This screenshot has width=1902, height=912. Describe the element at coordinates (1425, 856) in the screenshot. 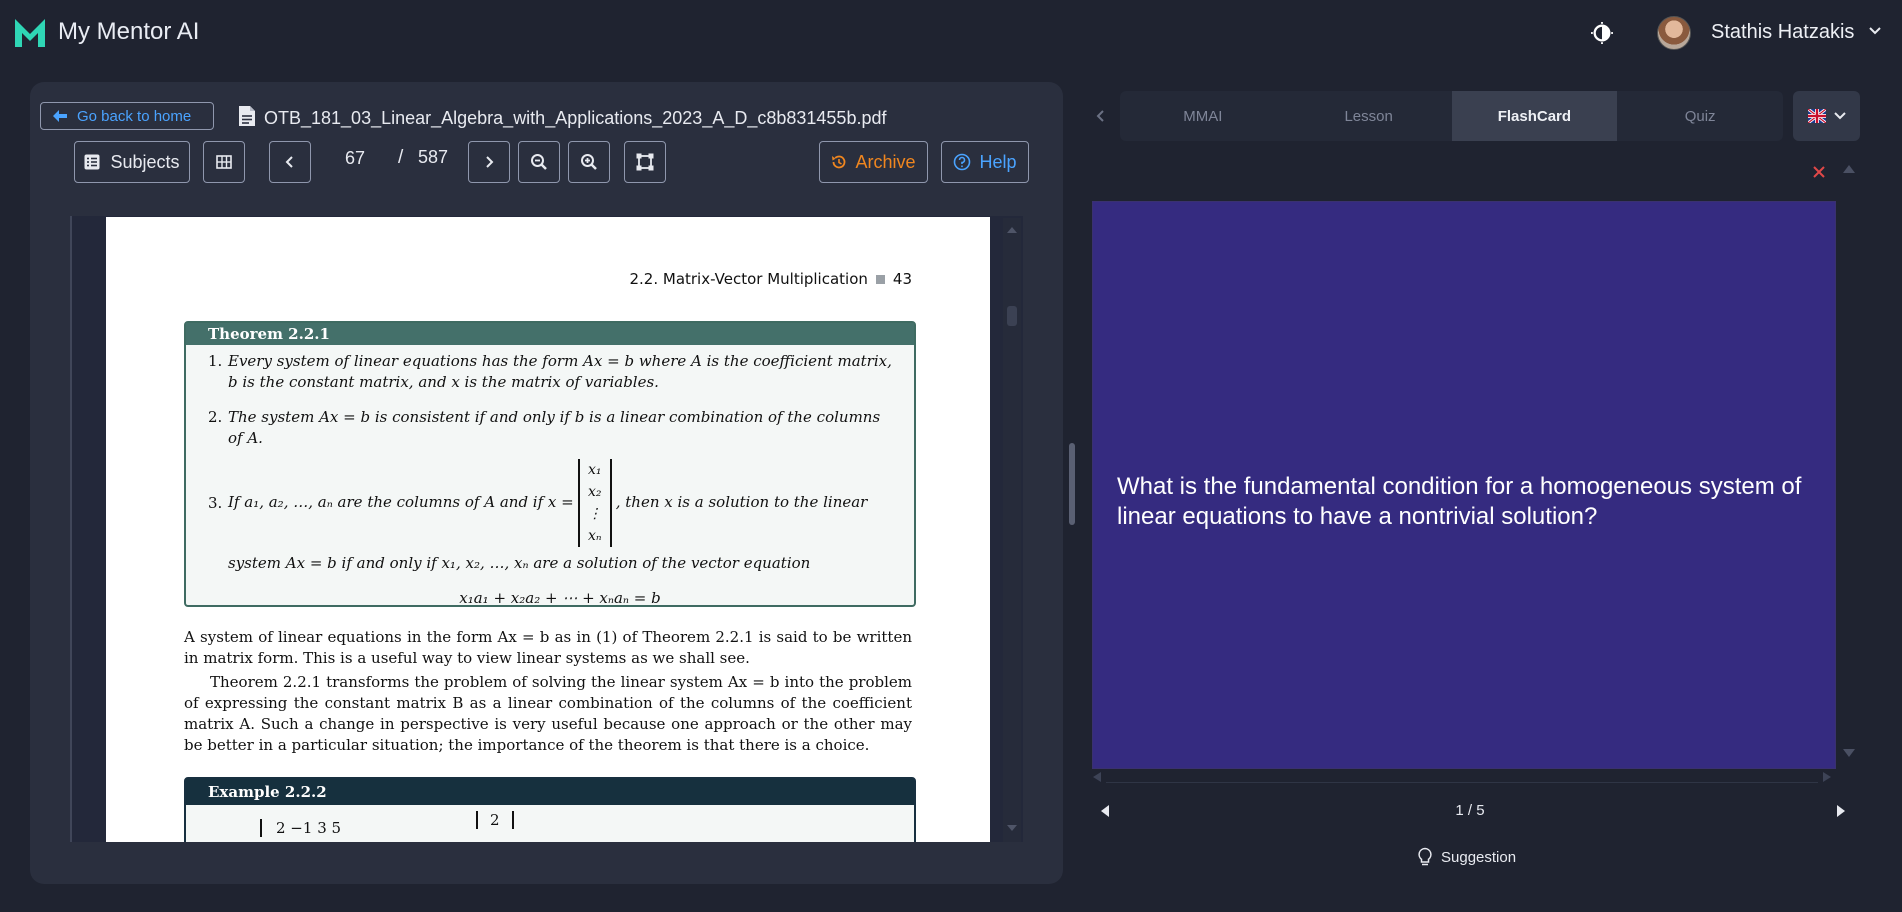

I see `lightbulb-icon` at that location.